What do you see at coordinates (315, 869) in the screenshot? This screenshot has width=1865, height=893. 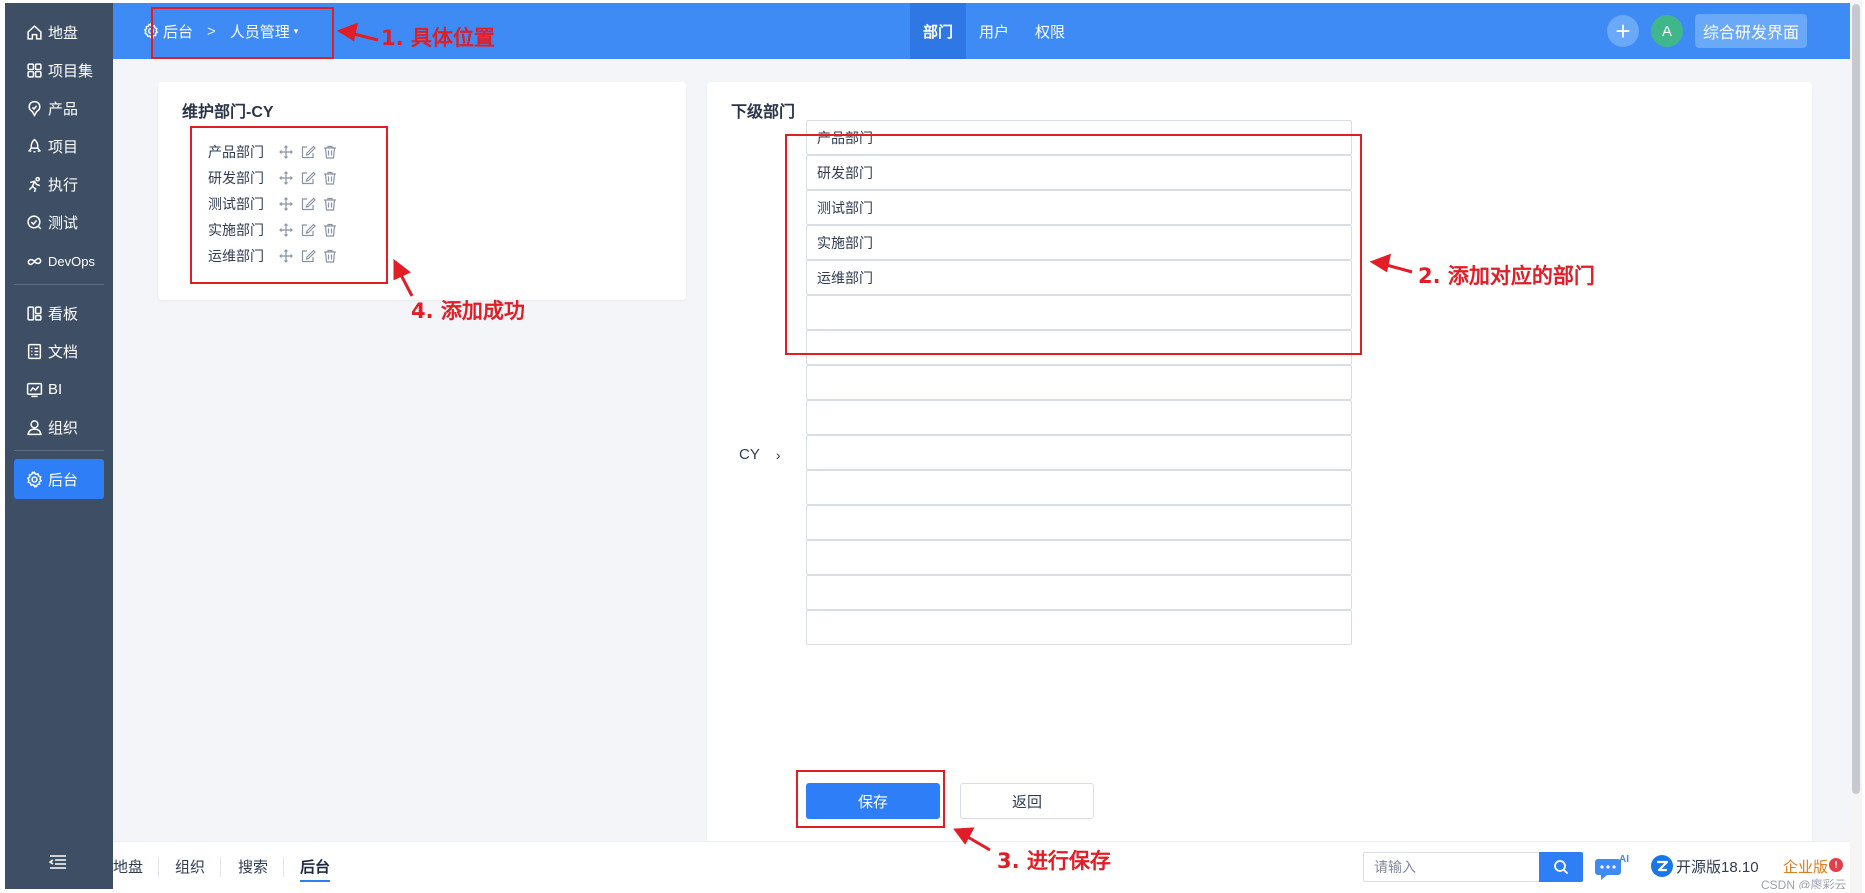 I see `bottom-tab-admin: 后台` at bounding box center [315, 869].